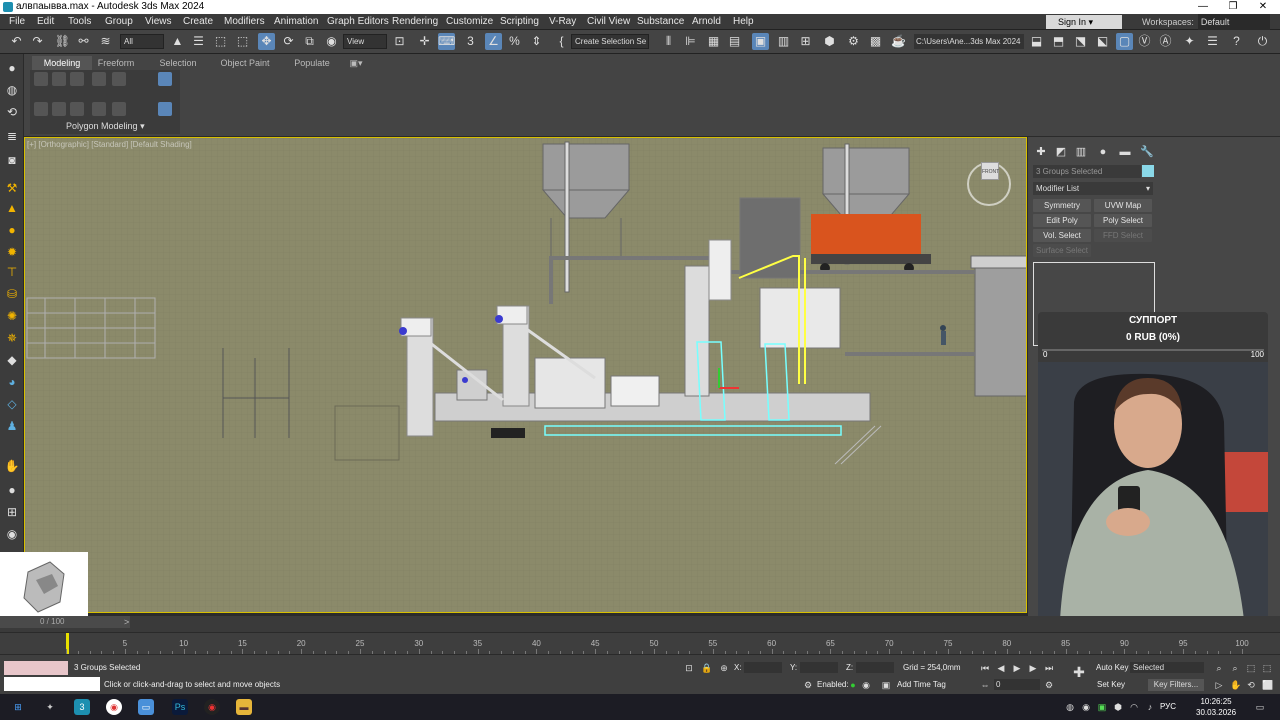  I want to click on modify-tab-icon: ◩, so click(1061, 152).